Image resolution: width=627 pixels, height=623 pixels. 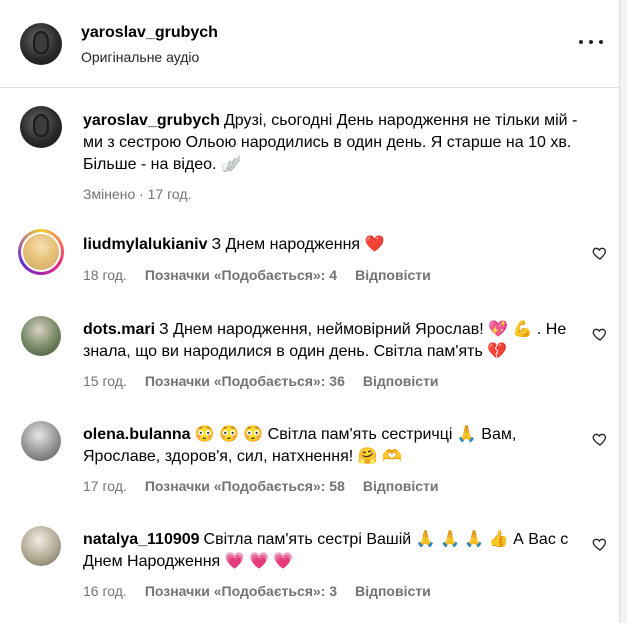 I want to click on comment-likes-count: Позначки «Подобається»: 58, so click(x=245, y=486).